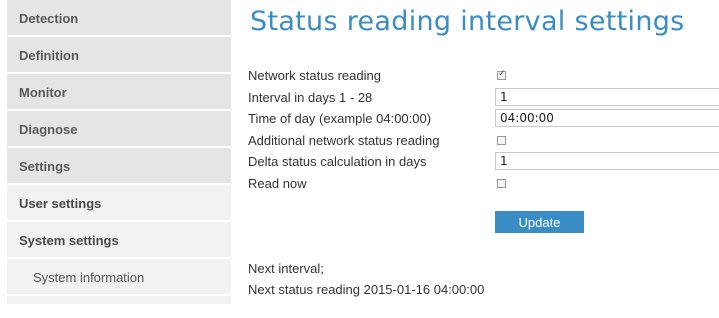  What do you see at coordinates (337, 161) in the screenshot?
I see `delta-days-label: Delta status calculation in days` at bounding box center [337, 161].